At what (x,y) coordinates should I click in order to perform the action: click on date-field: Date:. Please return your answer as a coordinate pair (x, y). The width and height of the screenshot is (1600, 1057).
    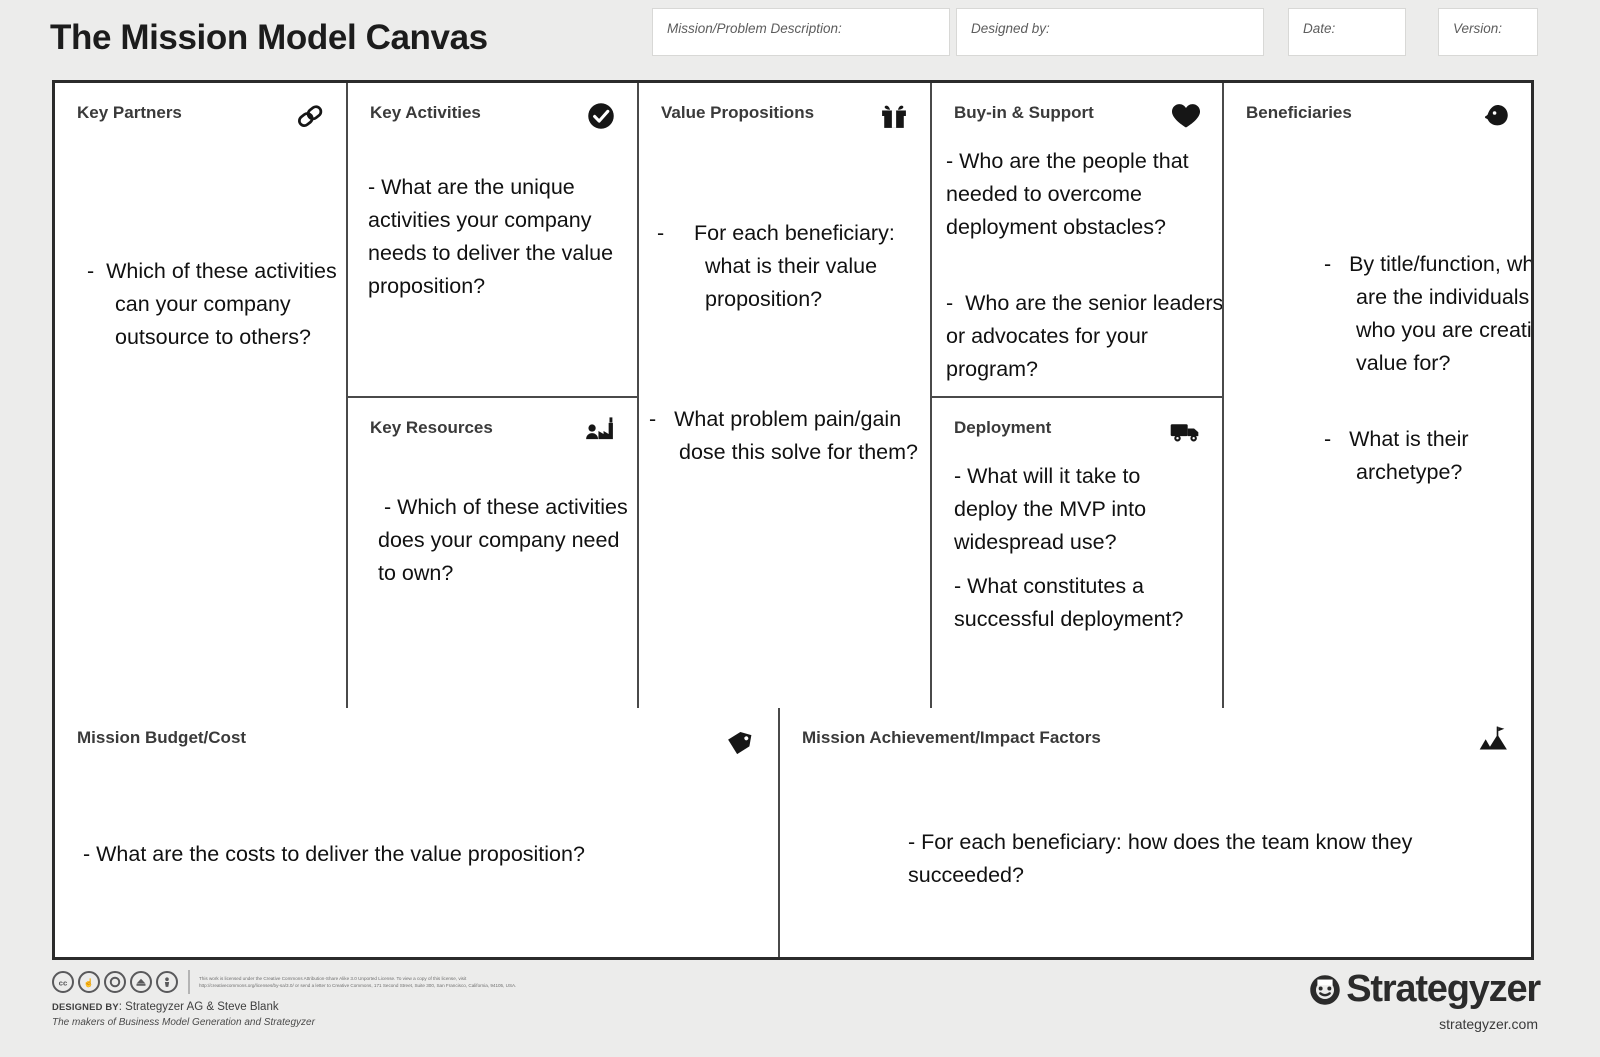
    Looking at the image, I should click on (1347, 32).